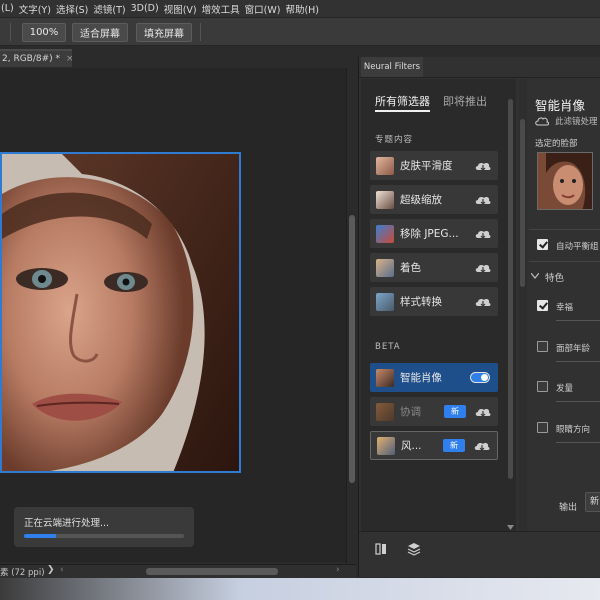 This screenshot has width=600, height=600. Describe the element at coordinates (31, 59) in the screenshot. I see `document-tab-title: 2, RGB/8#) *` at that location.